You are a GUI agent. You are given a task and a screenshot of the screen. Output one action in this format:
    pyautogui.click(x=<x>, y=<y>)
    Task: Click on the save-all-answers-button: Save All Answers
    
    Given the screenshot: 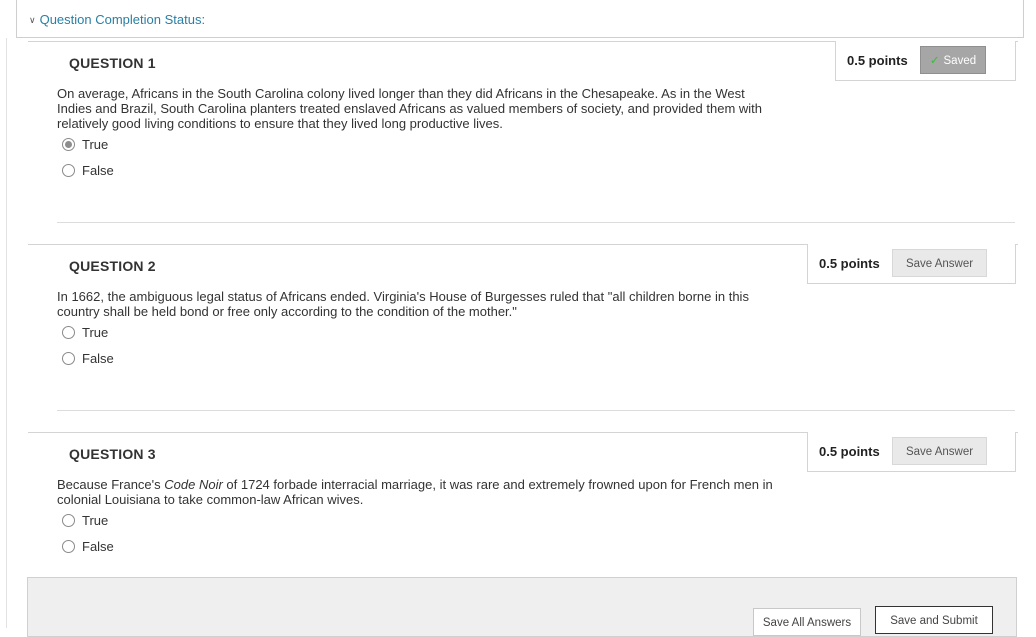 What is the action you would take?
    pyautogui.click(x=807, y=622)
    